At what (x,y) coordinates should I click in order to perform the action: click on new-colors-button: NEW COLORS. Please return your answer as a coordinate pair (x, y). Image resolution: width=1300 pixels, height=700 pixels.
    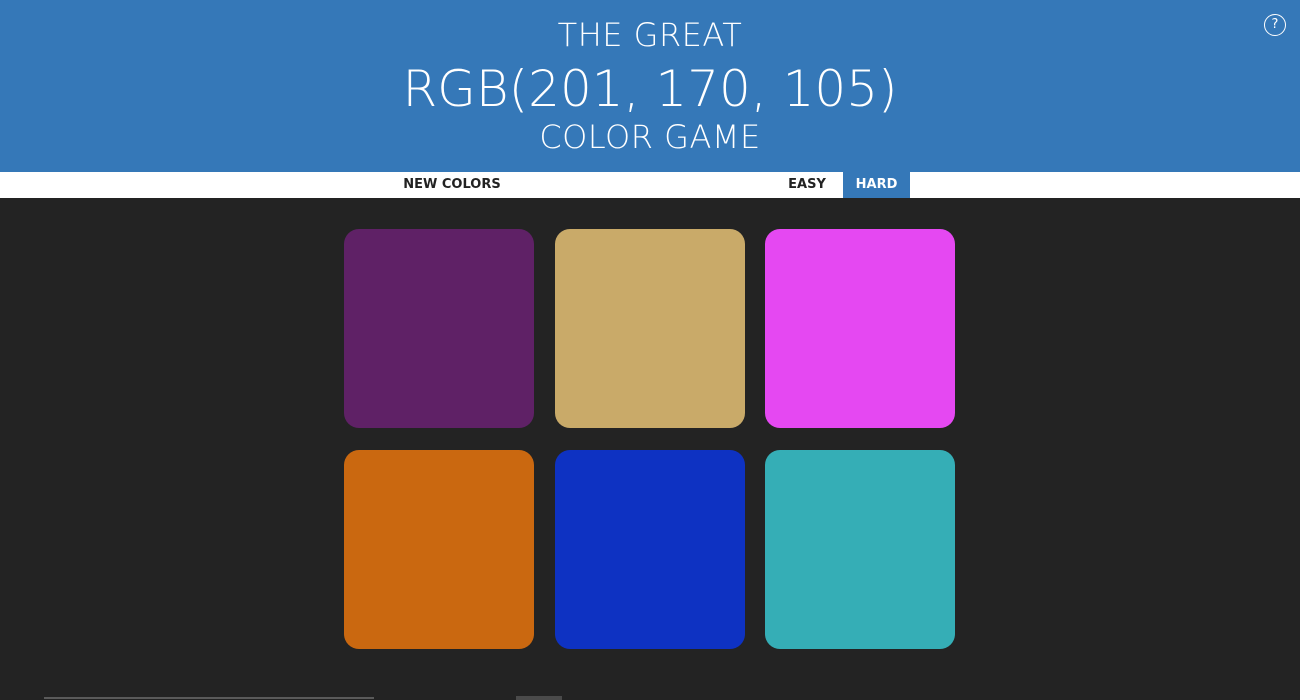
    Looking at the image, I should click on (452, 185).